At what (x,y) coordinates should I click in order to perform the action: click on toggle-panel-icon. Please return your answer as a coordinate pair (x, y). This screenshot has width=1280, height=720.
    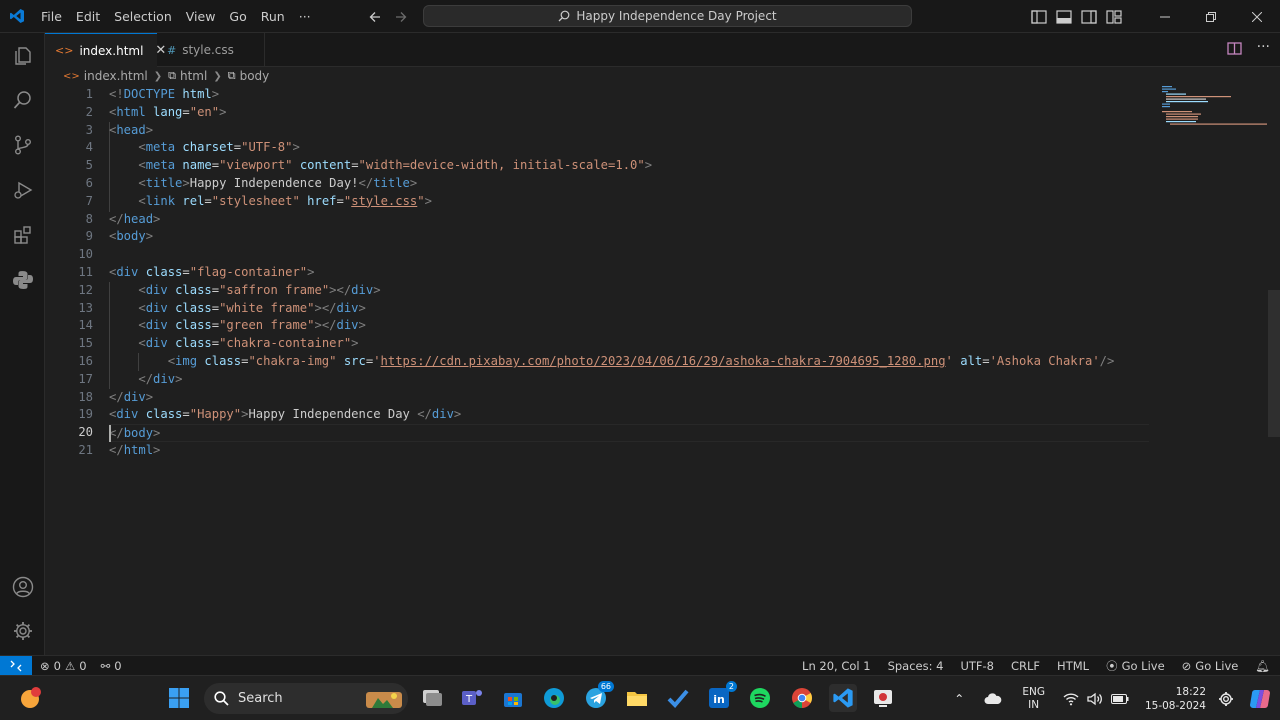
    Looking at the image, I should click on (1064, 16).